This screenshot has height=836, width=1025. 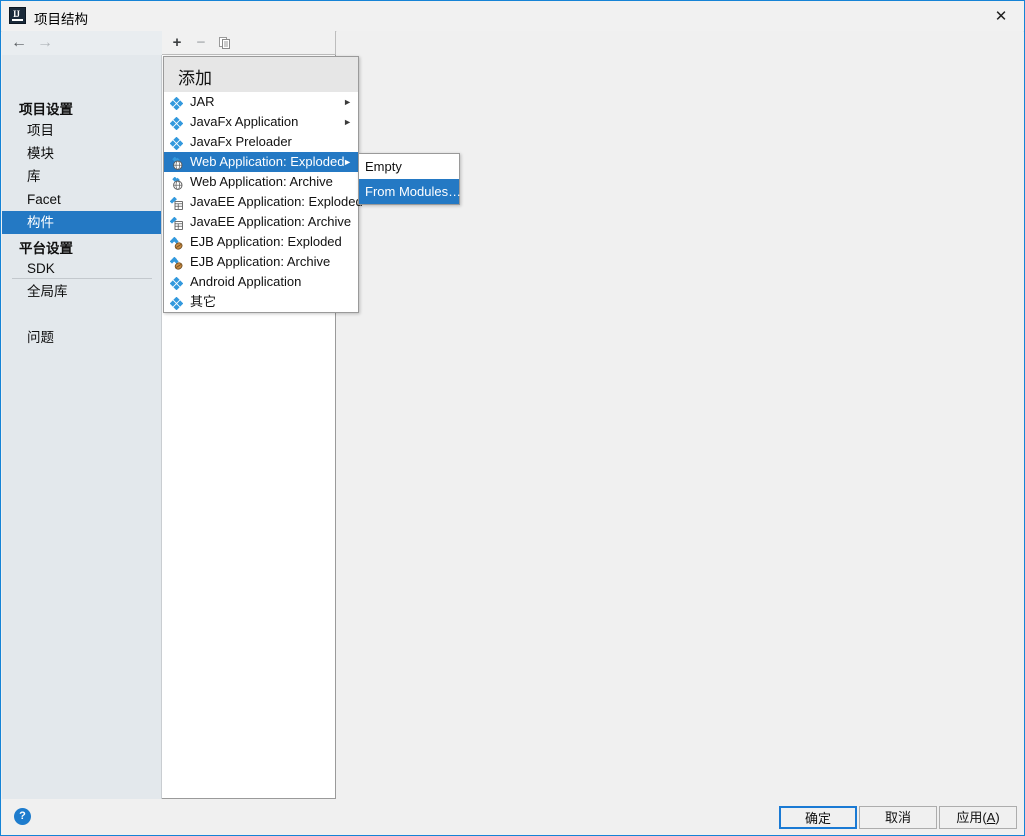 I want to click on sidebar-item-project: 项目, so click(x=81, y=130).